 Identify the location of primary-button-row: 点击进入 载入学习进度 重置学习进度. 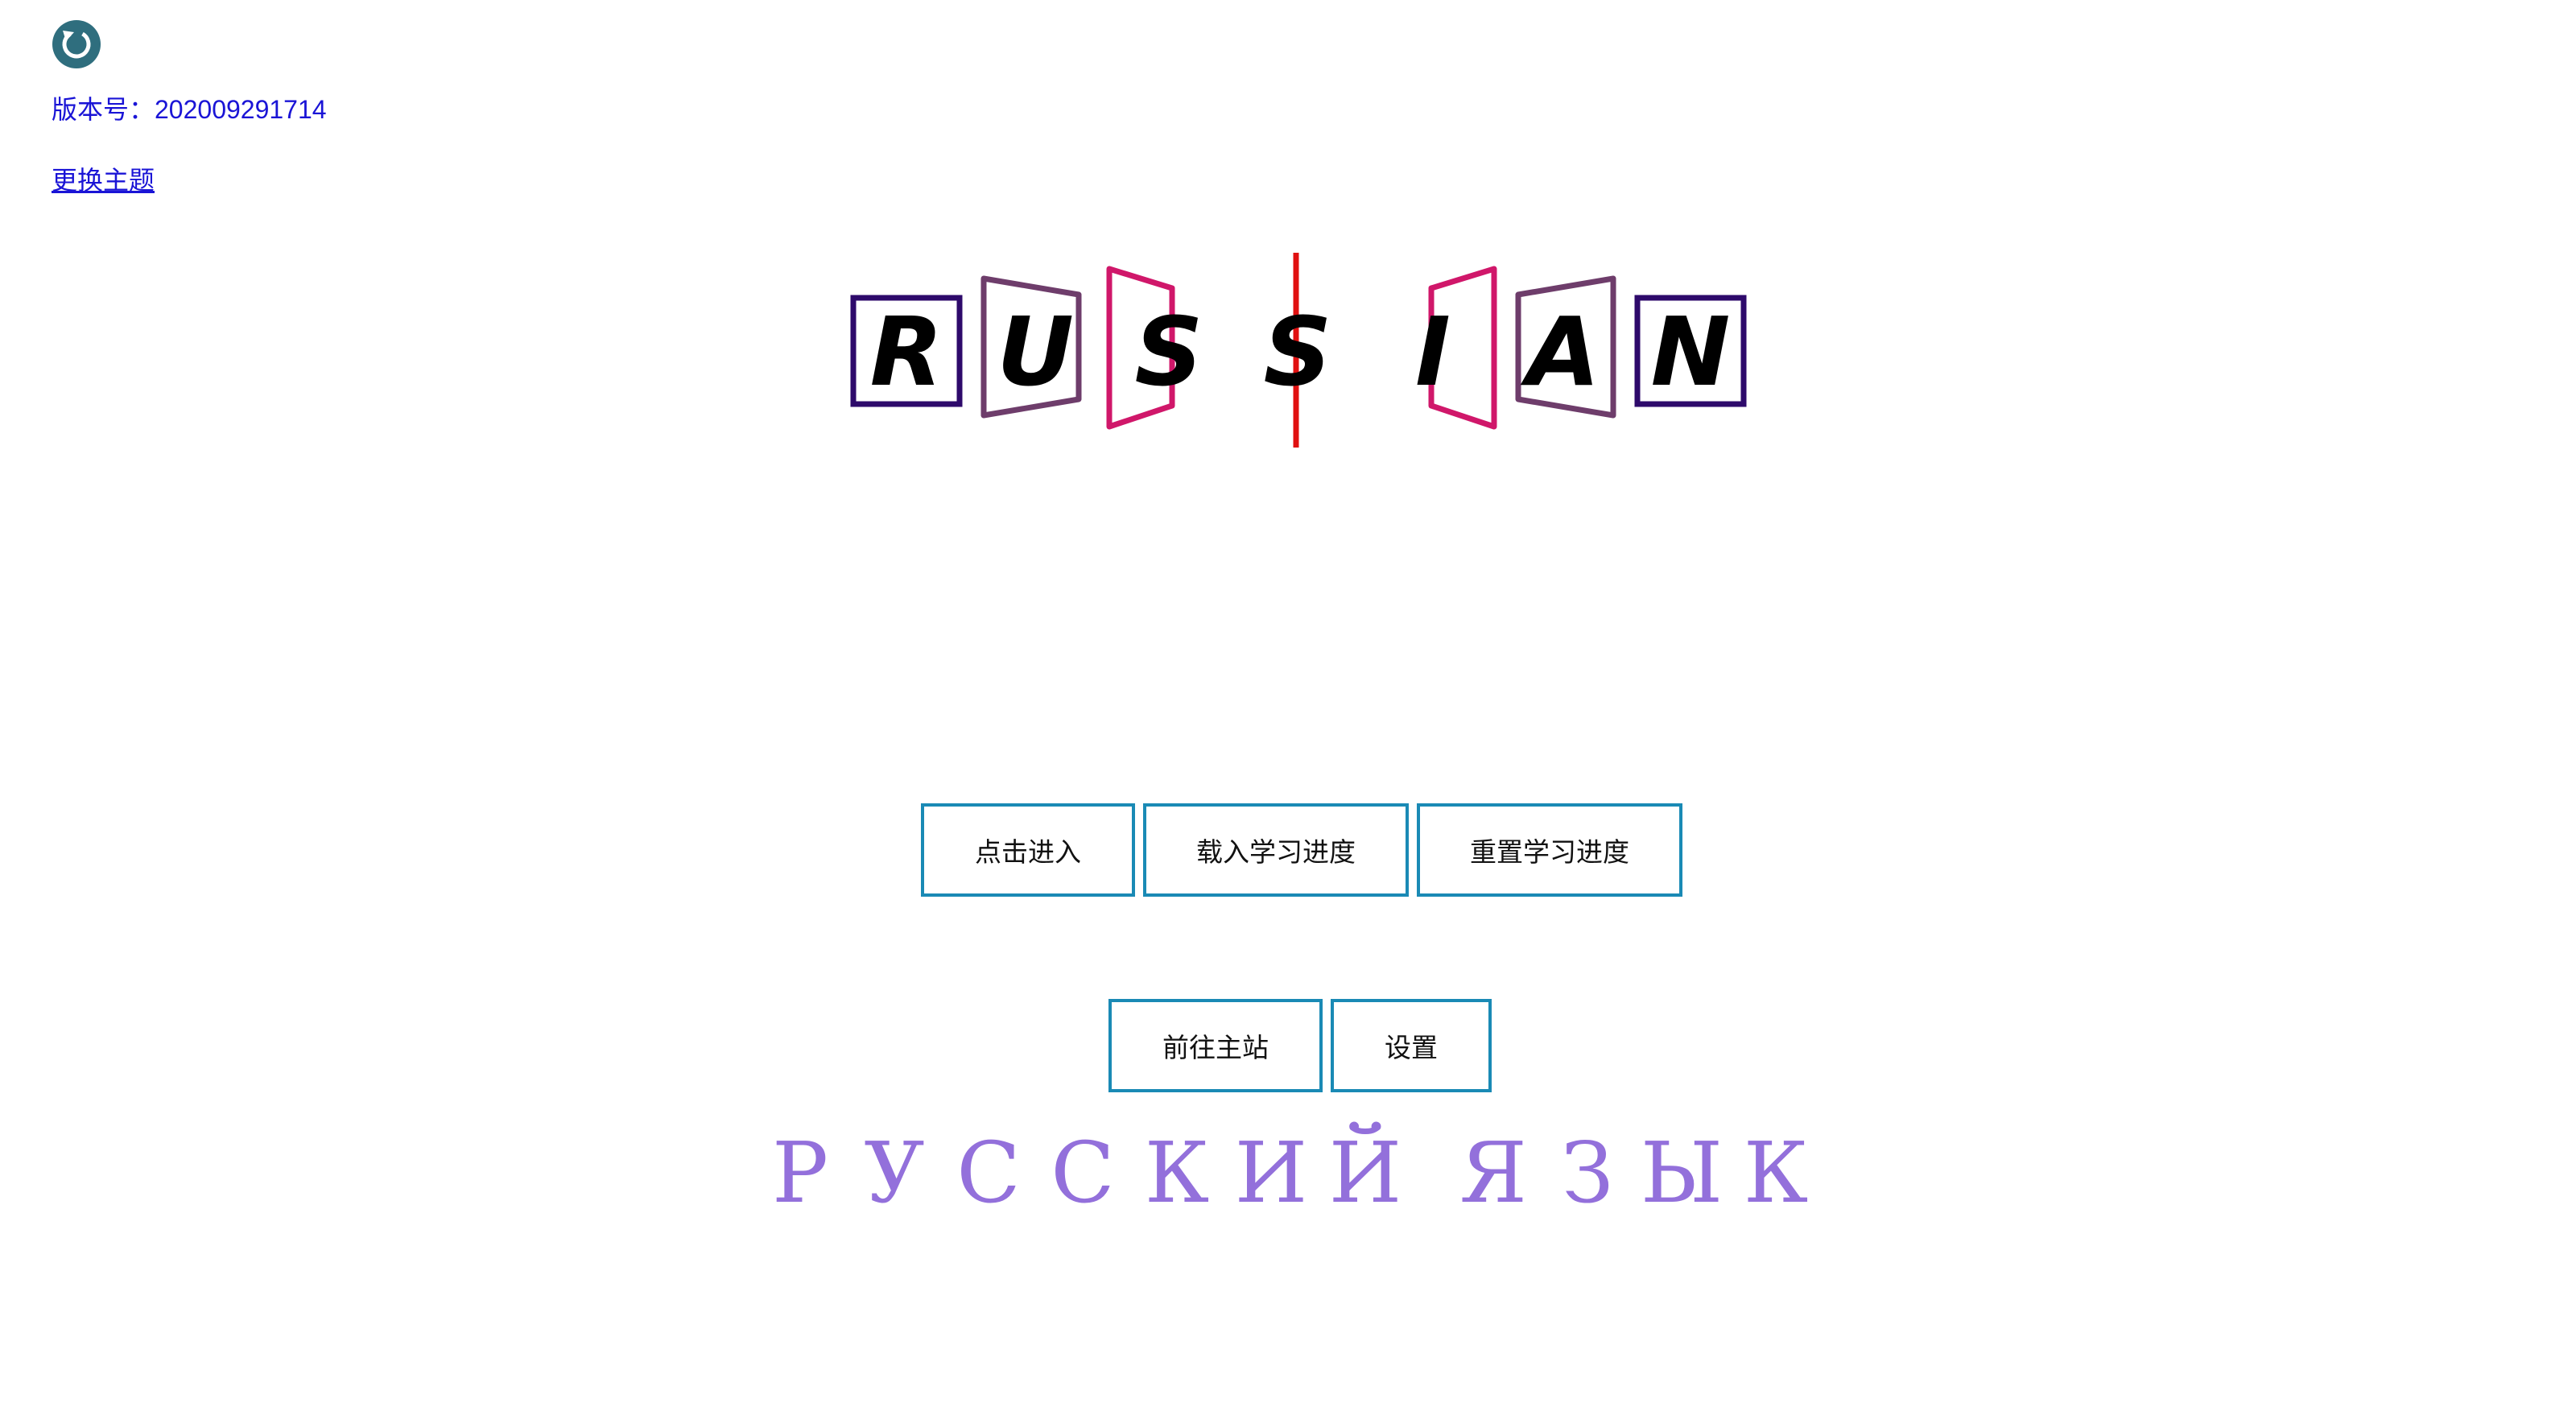
(1301, 850).